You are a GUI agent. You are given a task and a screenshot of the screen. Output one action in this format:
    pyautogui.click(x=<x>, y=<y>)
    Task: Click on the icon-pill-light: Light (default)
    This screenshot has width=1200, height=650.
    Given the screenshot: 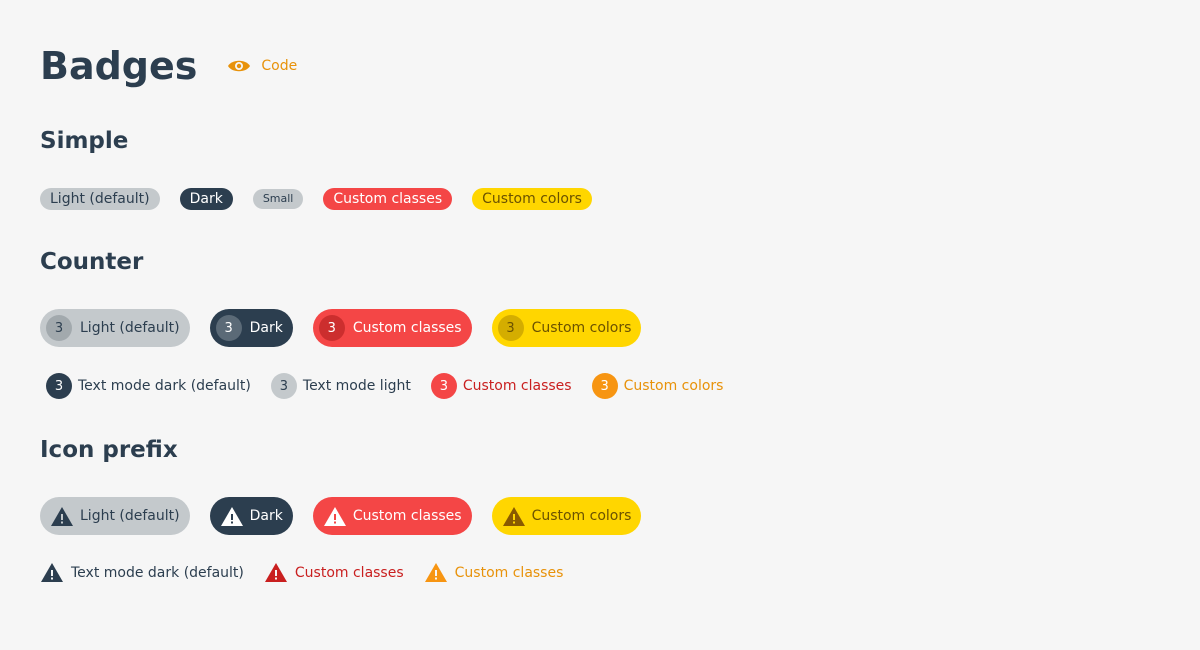 What is the action you would take?
    pyautogui.click(x=115, y=516)
    